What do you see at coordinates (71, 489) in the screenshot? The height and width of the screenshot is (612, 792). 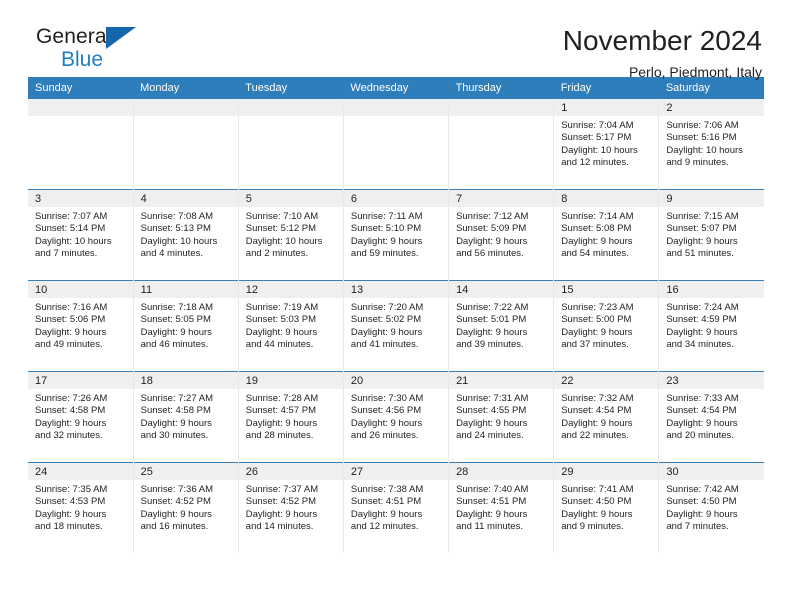 I see `day-detail-line: Sunrise: 7:35 AM` at bounding box center [71, 489].